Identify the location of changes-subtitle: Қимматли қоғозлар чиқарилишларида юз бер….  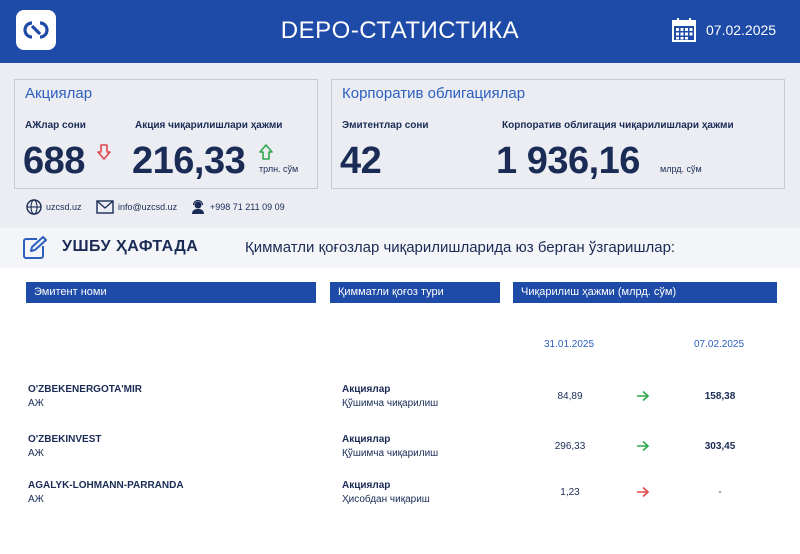
(460, 247).